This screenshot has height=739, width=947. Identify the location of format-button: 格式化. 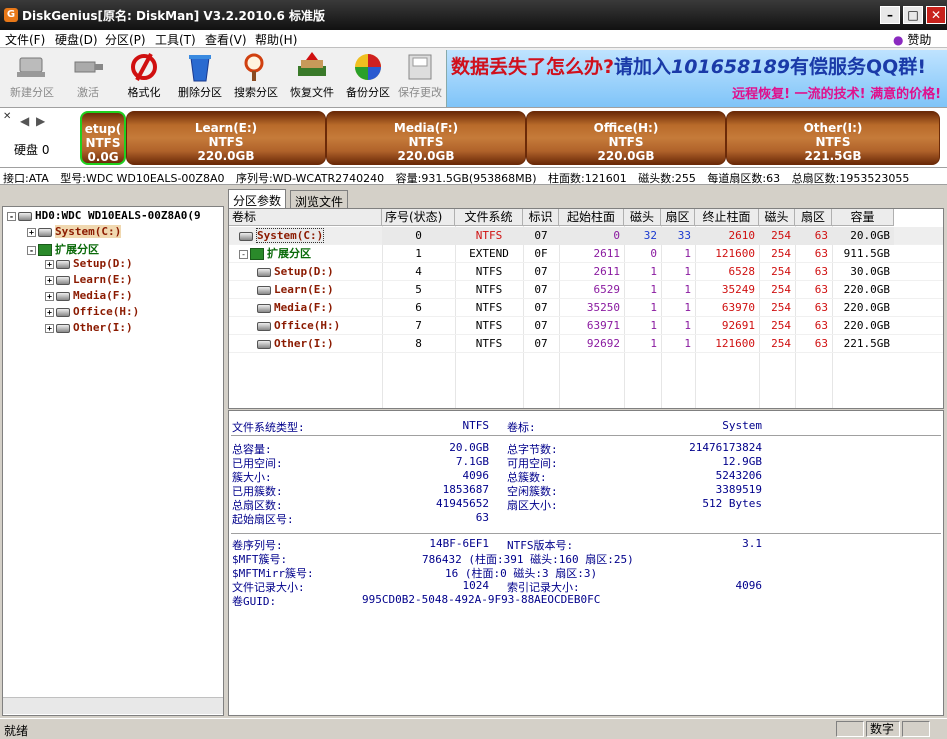
(144, 78).